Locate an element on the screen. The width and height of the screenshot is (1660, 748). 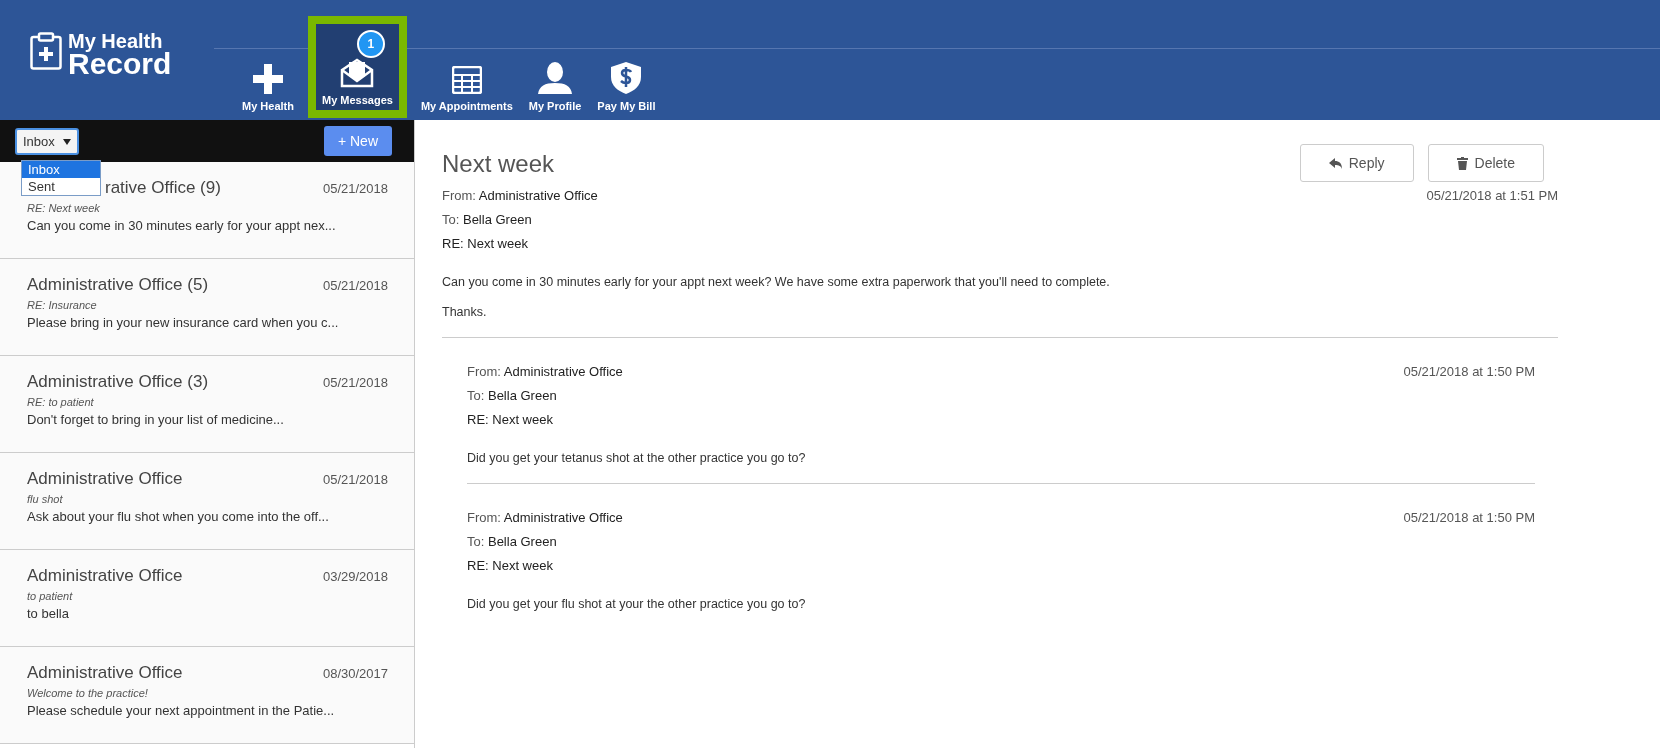
reply-icon is located at coordinates (1335, 163).